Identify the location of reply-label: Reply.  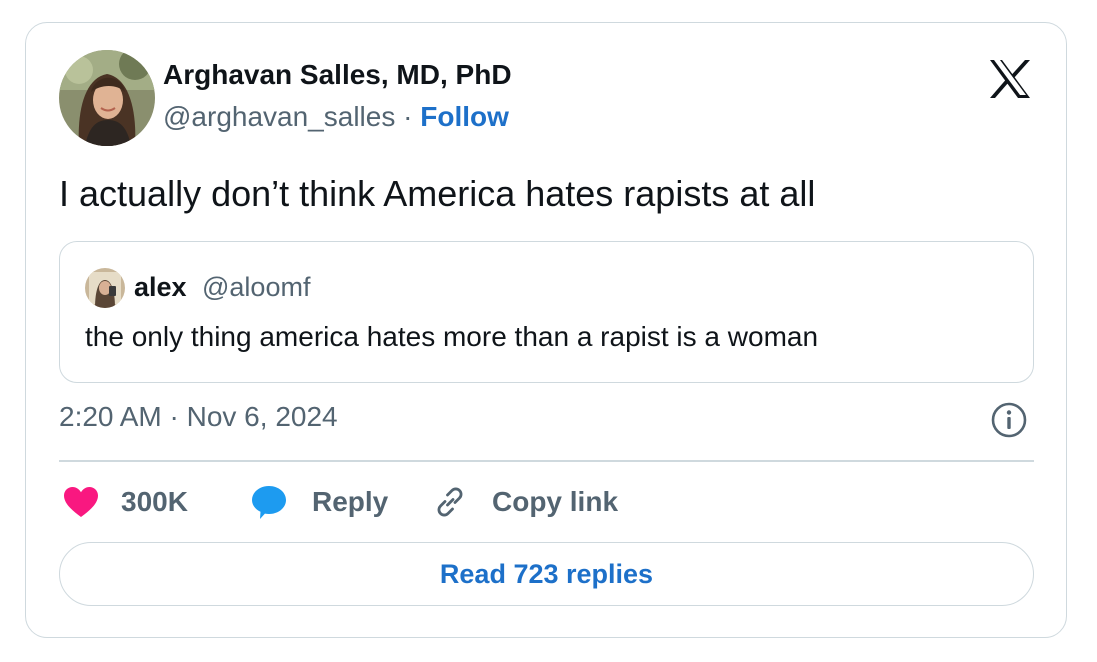
(350, 501).